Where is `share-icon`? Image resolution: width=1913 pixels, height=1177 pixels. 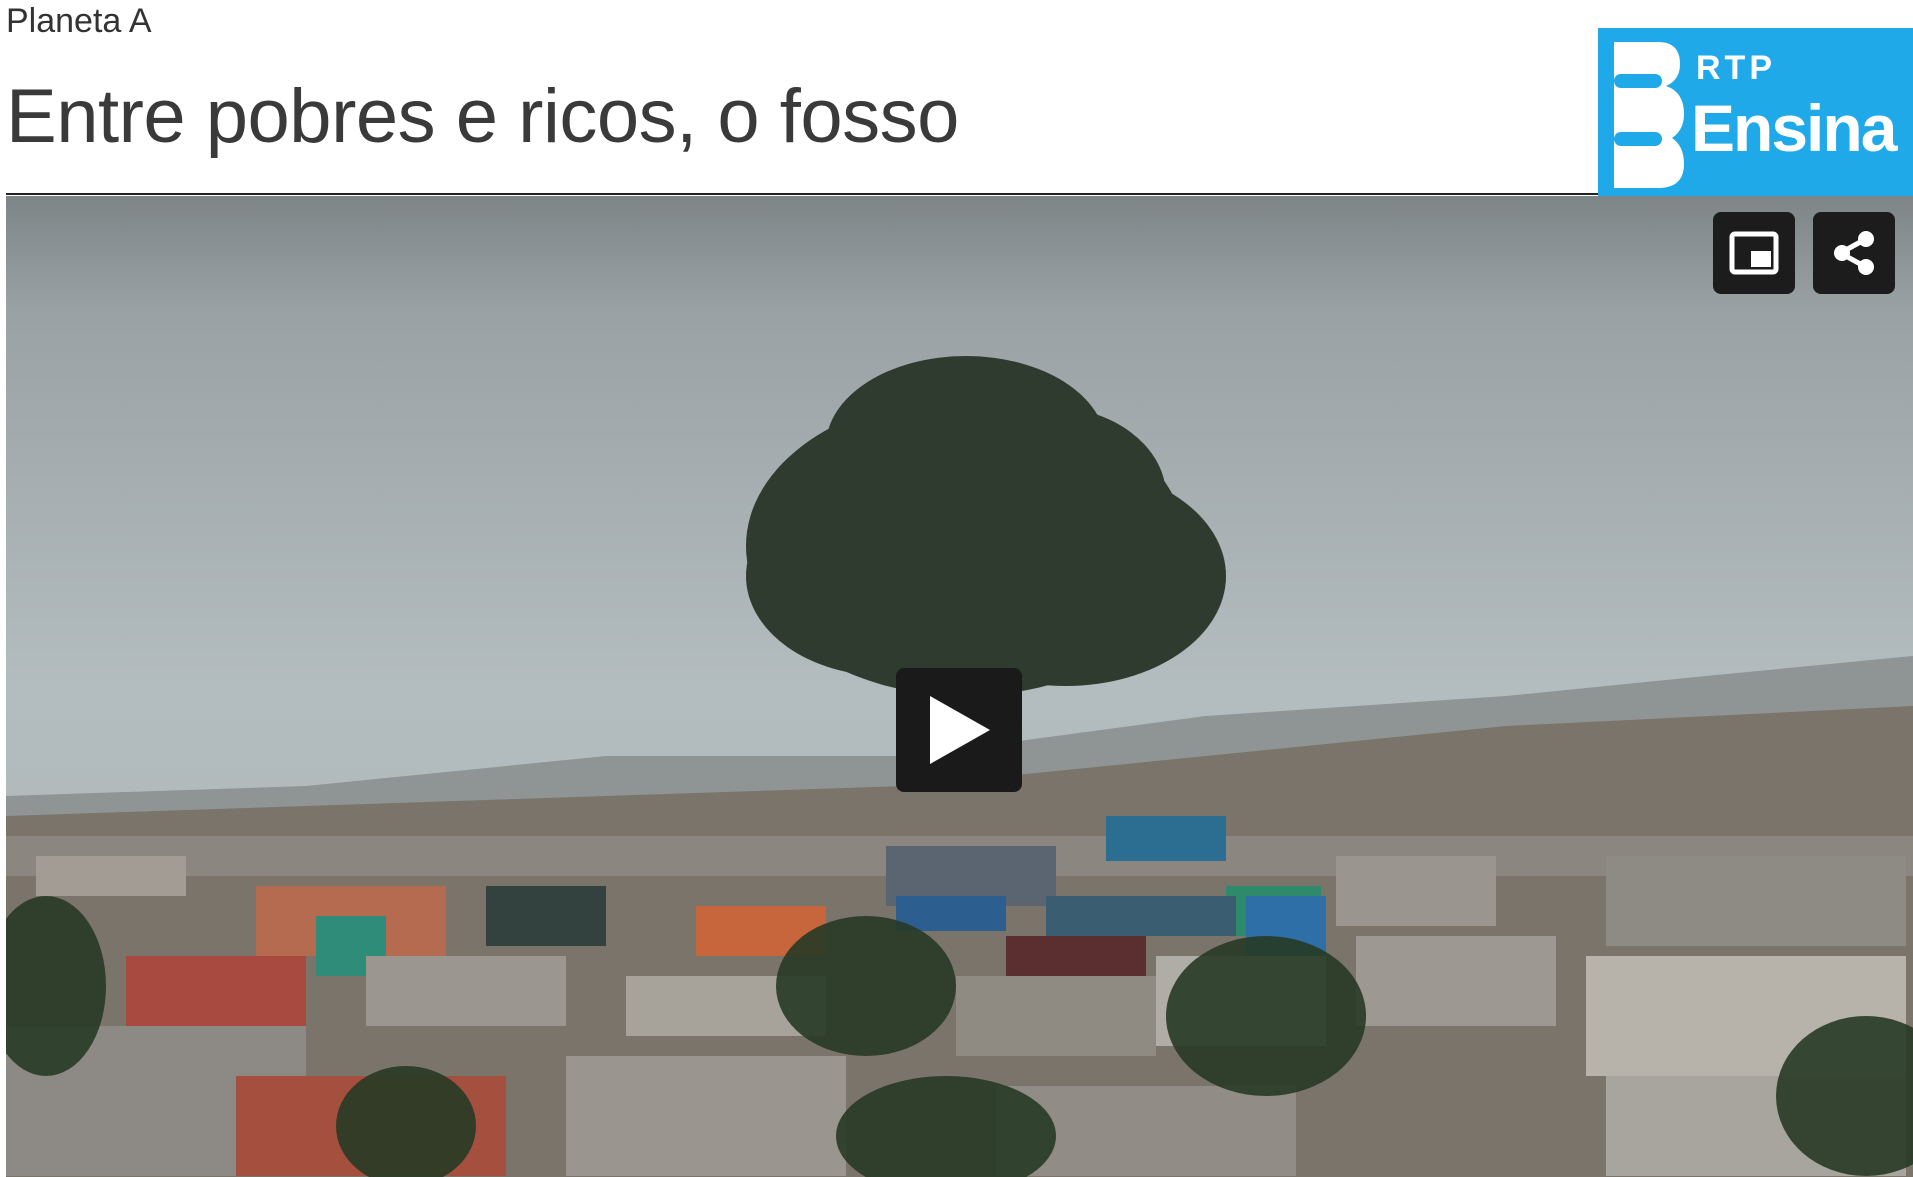
share-icon is located at coordinates (1854, 253).